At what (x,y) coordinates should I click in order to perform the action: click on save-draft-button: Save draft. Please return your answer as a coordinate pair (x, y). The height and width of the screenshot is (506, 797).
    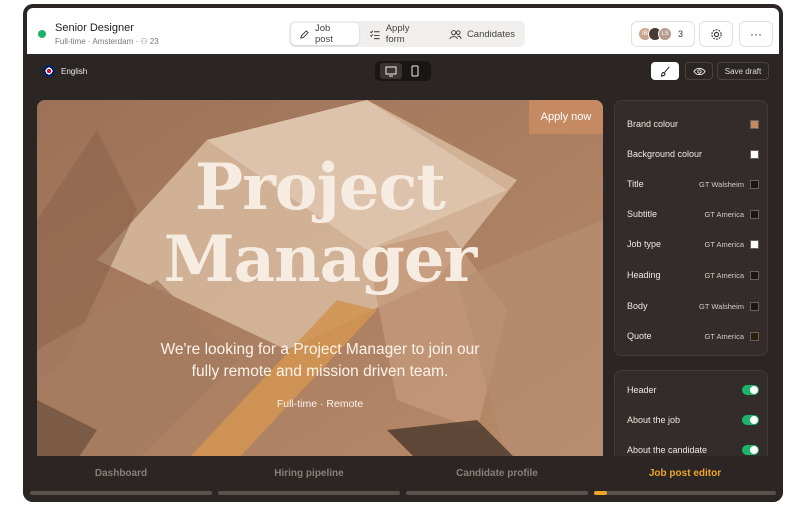
    Looking at the image, I should click on (743, 71).